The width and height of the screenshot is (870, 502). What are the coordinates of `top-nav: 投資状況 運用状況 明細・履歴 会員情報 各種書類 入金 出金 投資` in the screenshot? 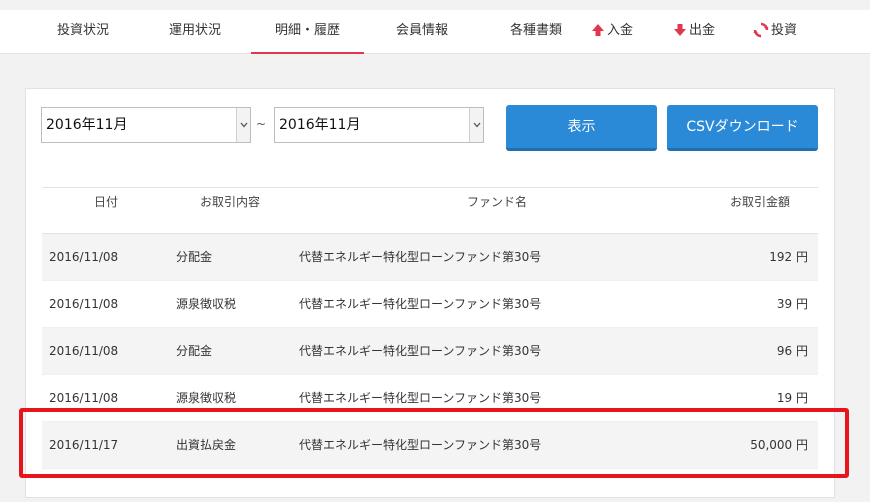 It's located at (435, 32).